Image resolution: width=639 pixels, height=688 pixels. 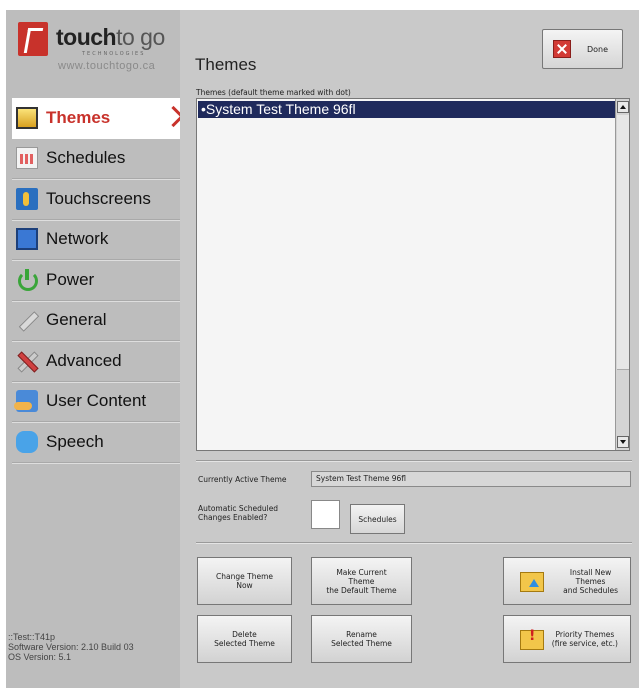 What do you see at coordinates (77, 239) in the screenshot?
I see `sidebar-item-label: Network` at bounding box center [77, 239].